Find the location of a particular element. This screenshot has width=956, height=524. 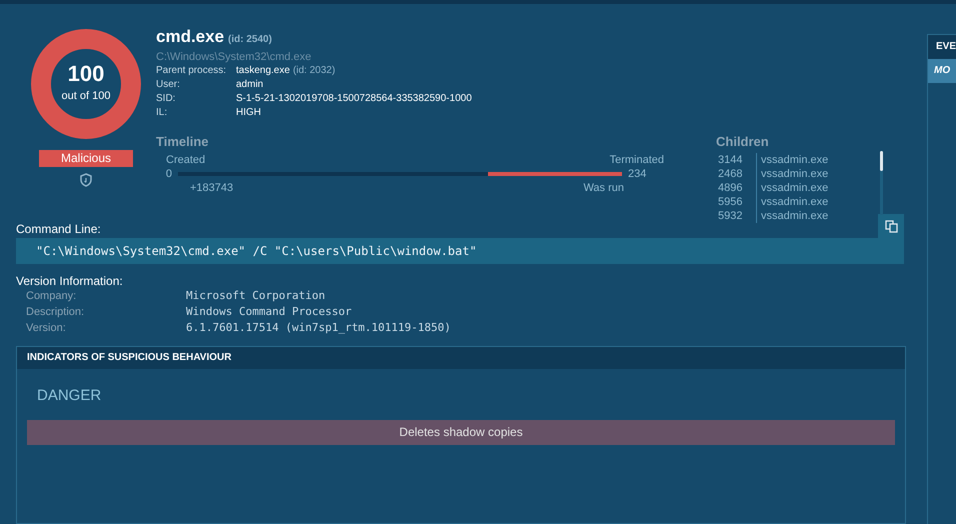

info-label: Description: is located at coordinates (56, 312).